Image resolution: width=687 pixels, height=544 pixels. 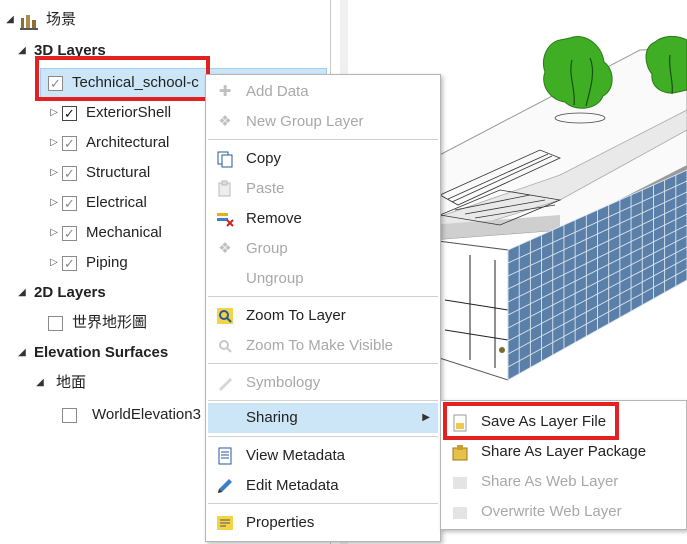 What do you see at coordinates (264, 158) in the screenshot?
I see `menu-label: Copy` at bounding box center [264, 158].